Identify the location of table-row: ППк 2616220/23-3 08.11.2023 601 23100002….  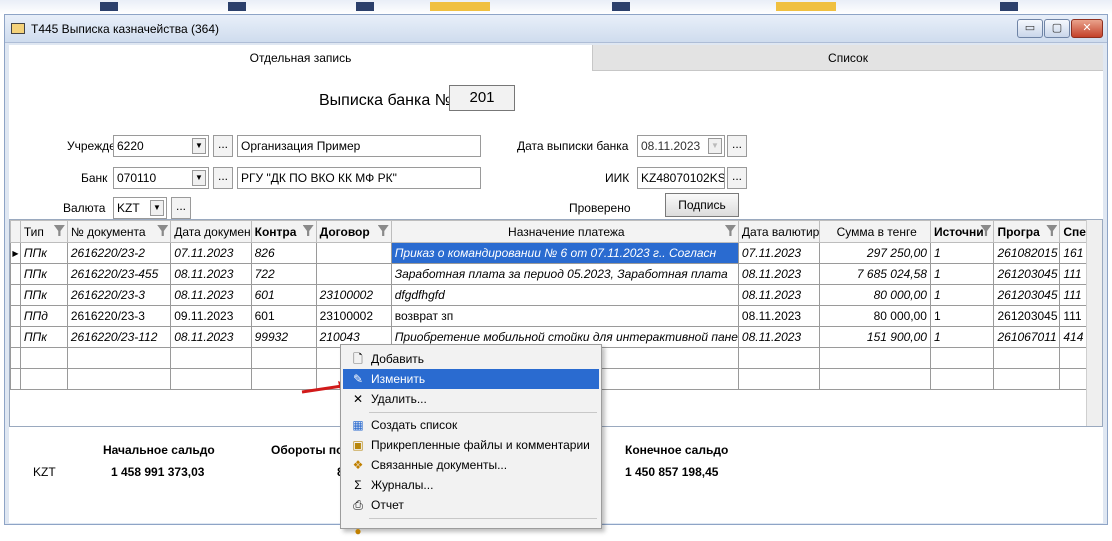
(556, 295).